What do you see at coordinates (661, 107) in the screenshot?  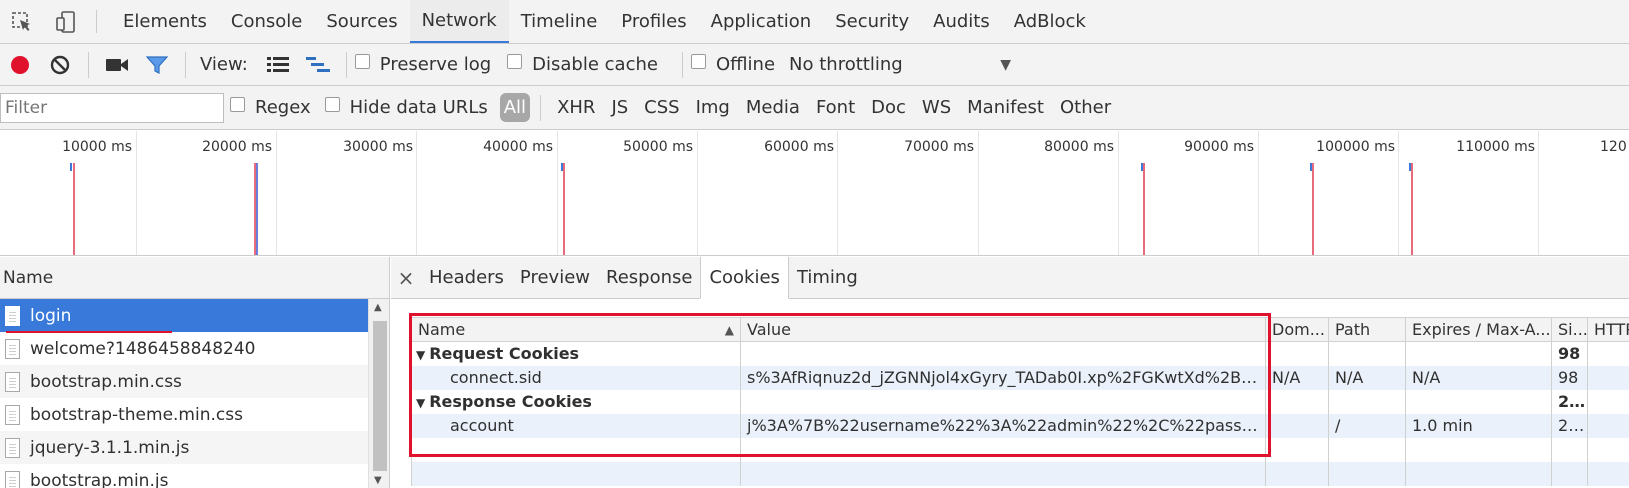 I see `type-filter-css: CSS` at bounding box center [661, 107].